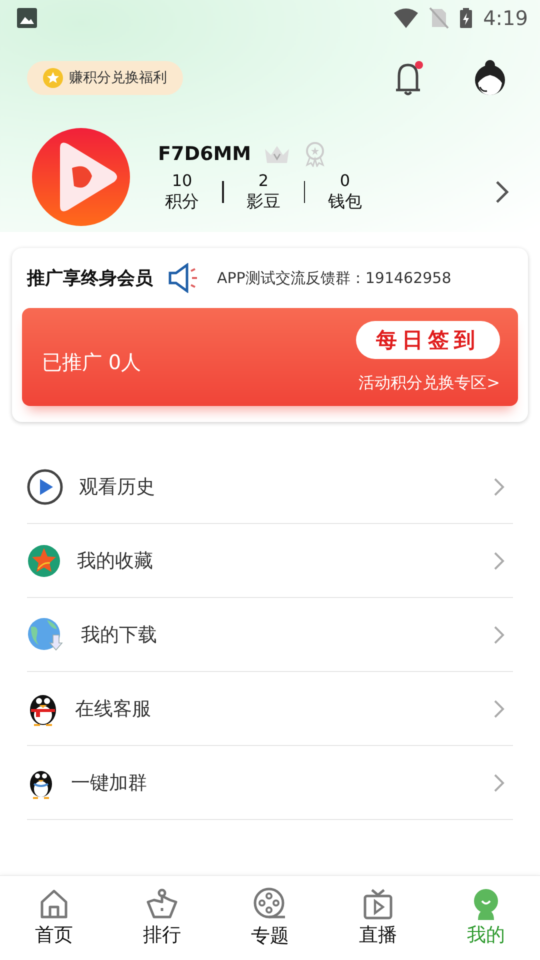 The height and width of the screenshot is (960, 540). What do you see at coordinates (183, 278) in the screenshot?
I see `megaphone-icon` at bounding box center [183, 278].